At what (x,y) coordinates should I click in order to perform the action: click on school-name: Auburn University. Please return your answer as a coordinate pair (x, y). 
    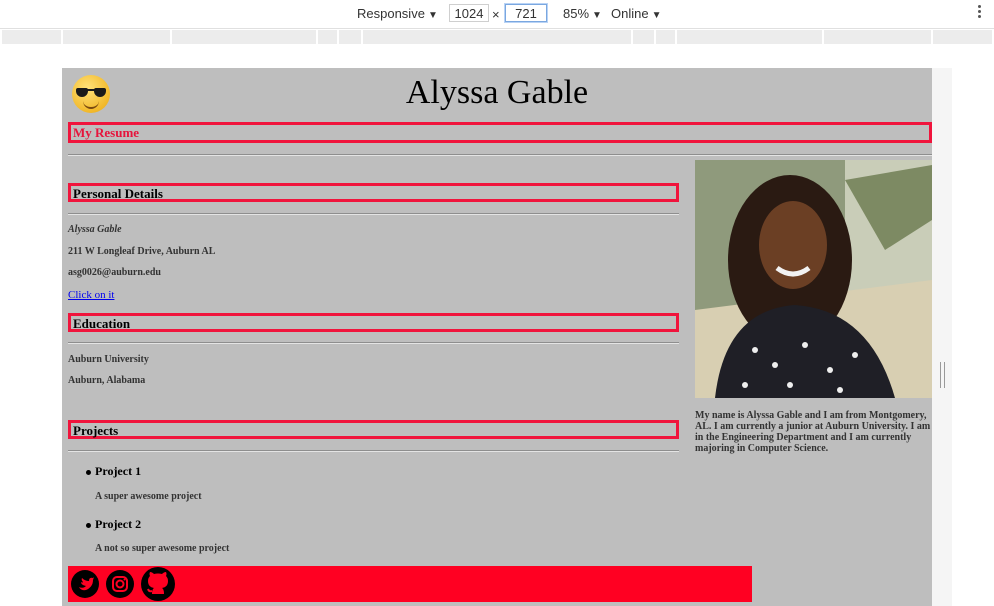
    Looking at the image, I should click on (108, 359).